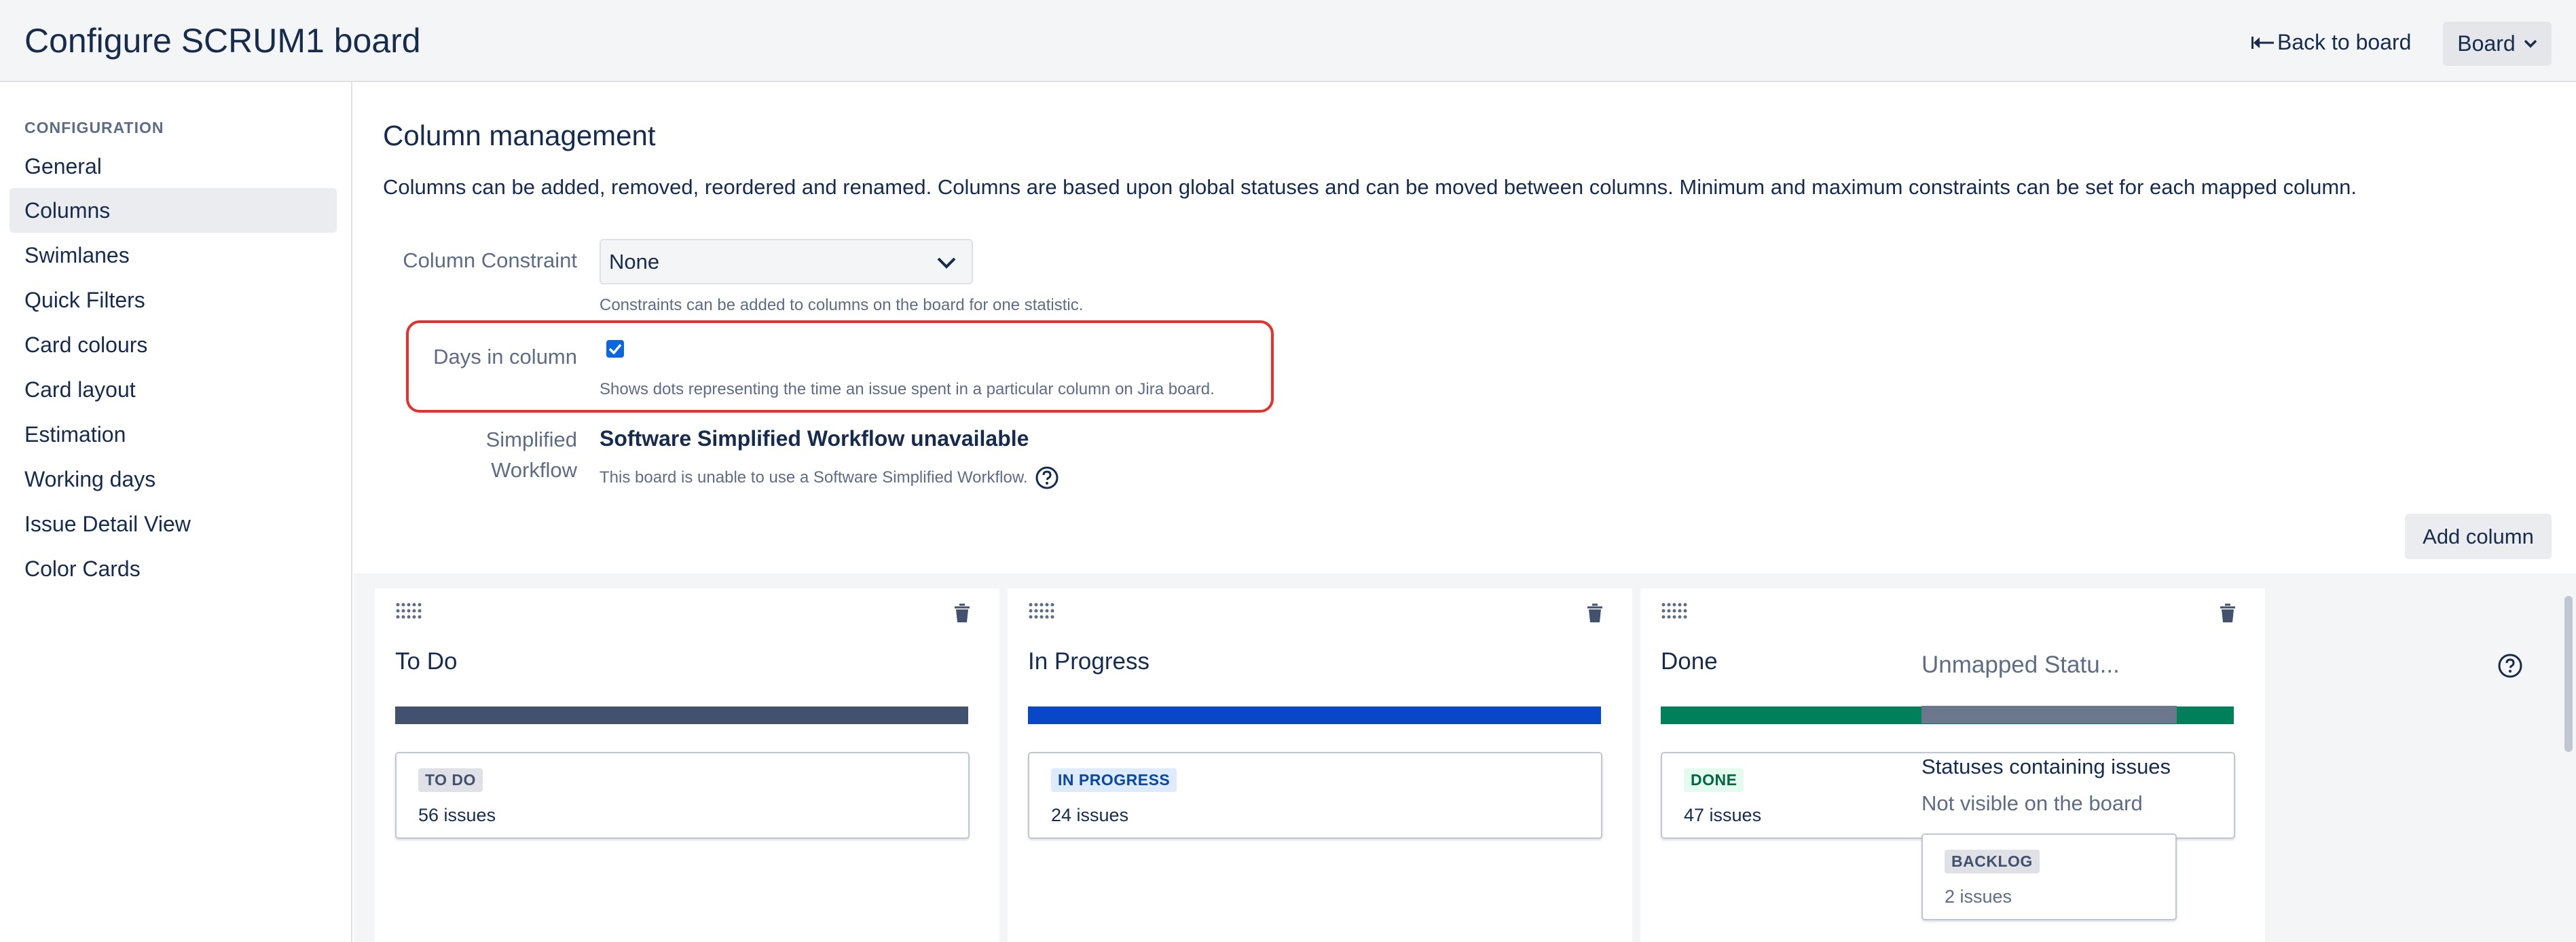 The image size is (2576, 942). I want to click on sidebar-item-label: Color Cards, so click(82, 568).